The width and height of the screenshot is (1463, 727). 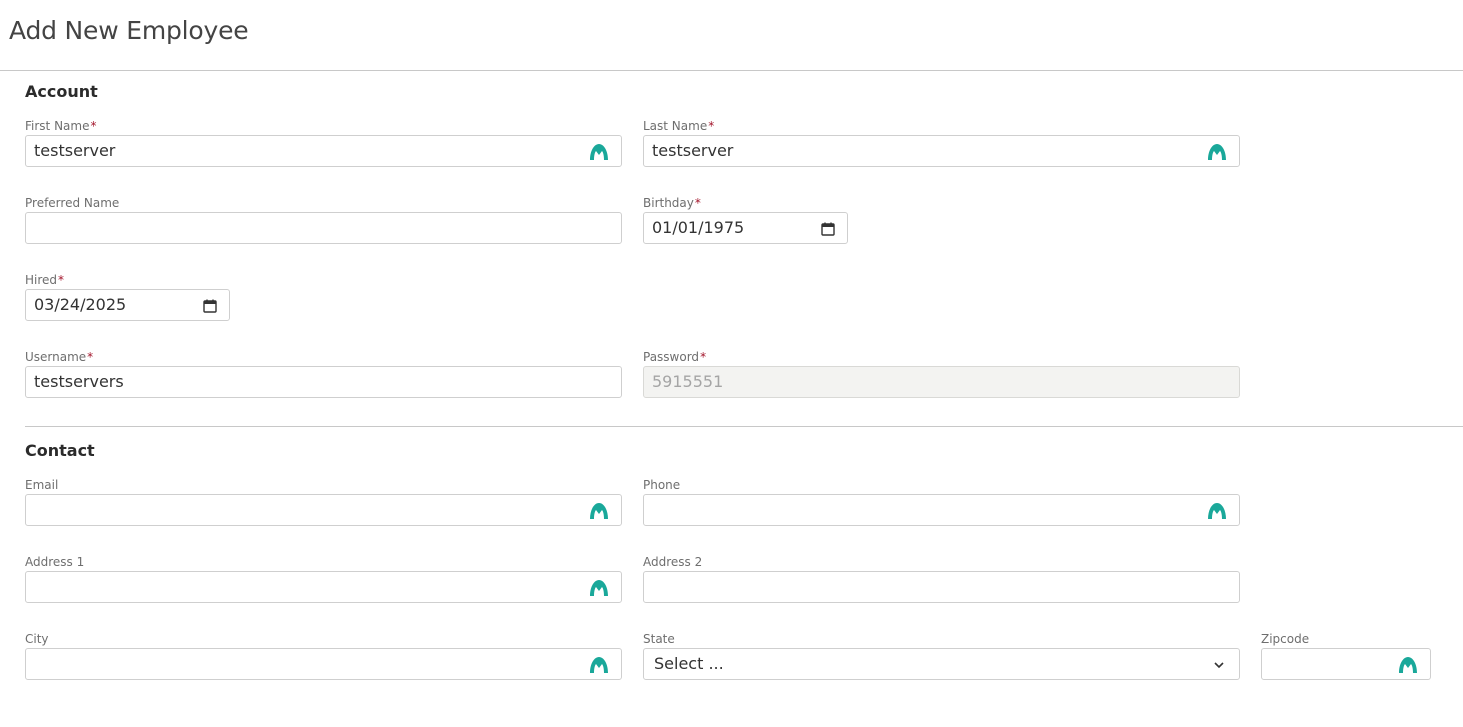 What do you see at coordinates (323, 151) in the screenshot?
I see `first-name-input: testserver` at bounding box center [323, 151].